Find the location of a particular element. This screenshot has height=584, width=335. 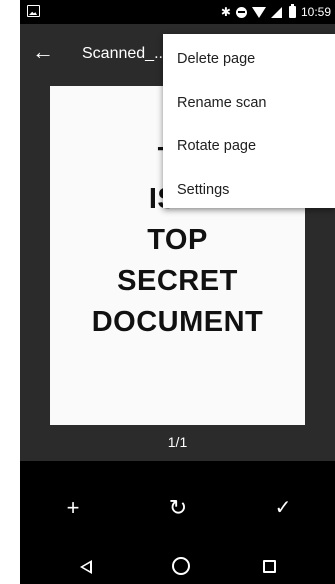

menu-item-rotate-page: Rotate page is located at coordinates (249, 147).